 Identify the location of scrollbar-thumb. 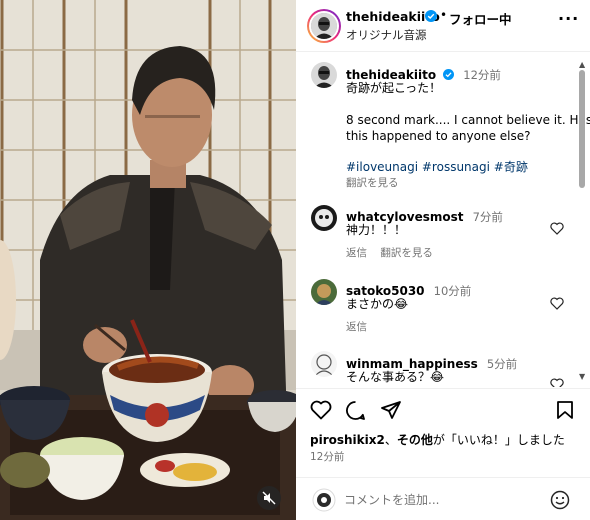
(582, 129).